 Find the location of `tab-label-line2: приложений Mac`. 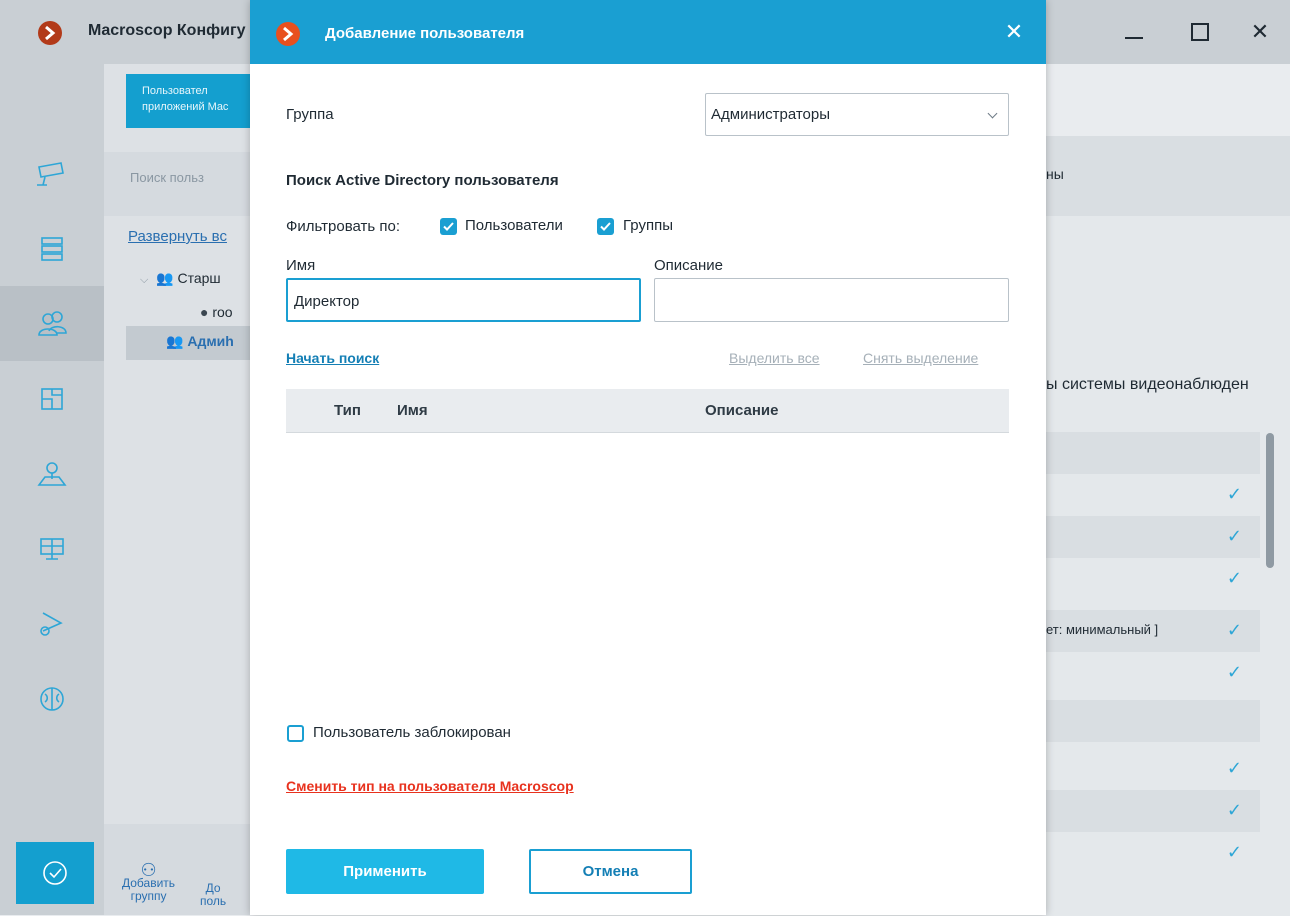

tab-label-line2: приложений Mac is located at coordinates (185, 107).